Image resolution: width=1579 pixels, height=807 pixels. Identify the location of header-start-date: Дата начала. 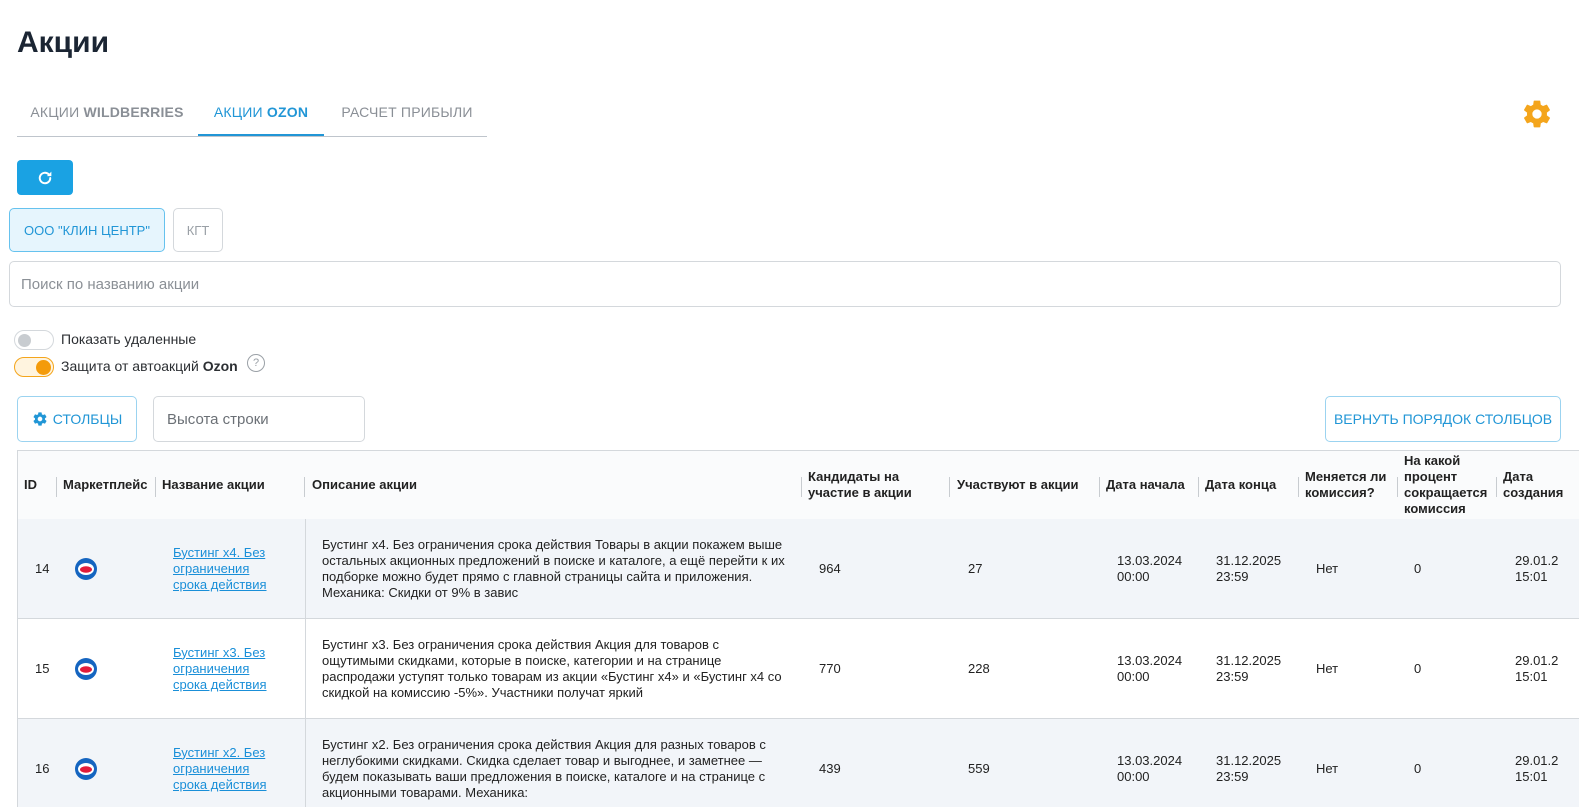
(1145, 485).